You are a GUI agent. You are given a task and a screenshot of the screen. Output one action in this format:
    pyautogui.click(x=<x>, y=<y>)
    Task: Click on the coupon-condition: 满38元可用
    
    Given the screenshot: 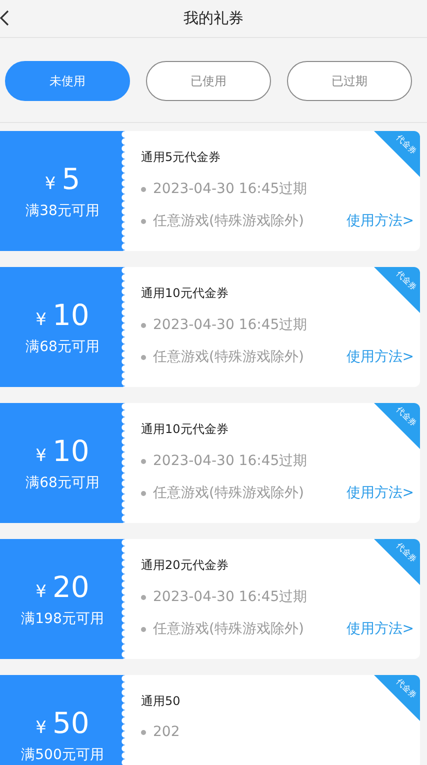 What is the action you would take?
    pyautogui.click(x=63, y=211)
    